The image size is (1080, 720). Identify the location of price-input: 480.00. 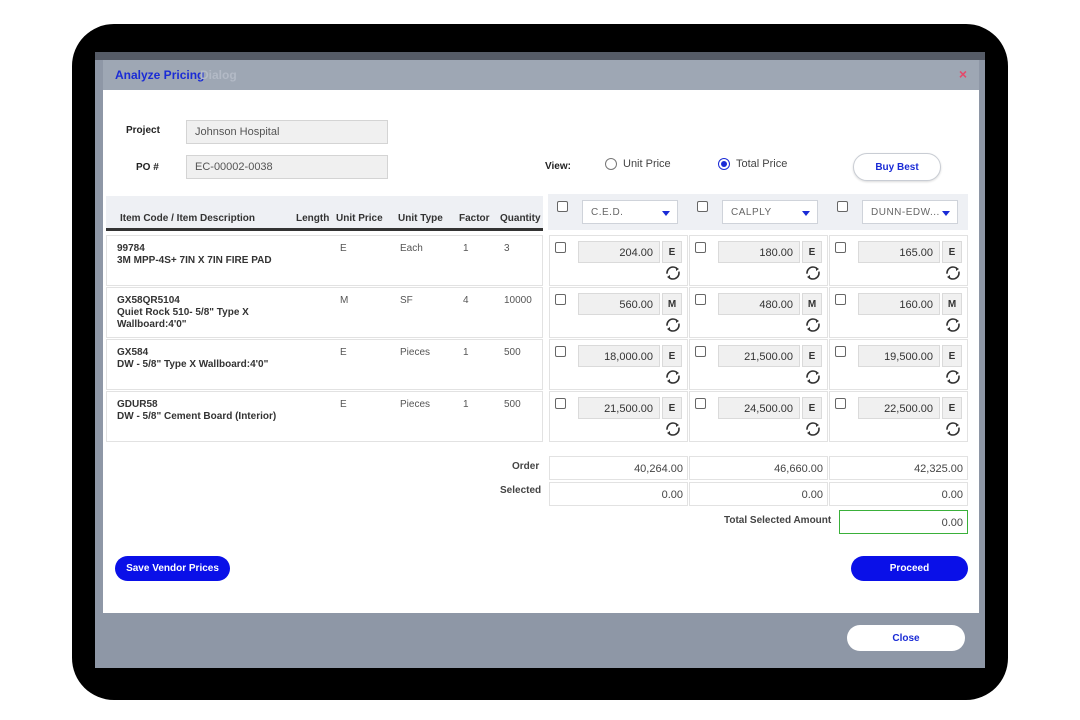
(759, 304).